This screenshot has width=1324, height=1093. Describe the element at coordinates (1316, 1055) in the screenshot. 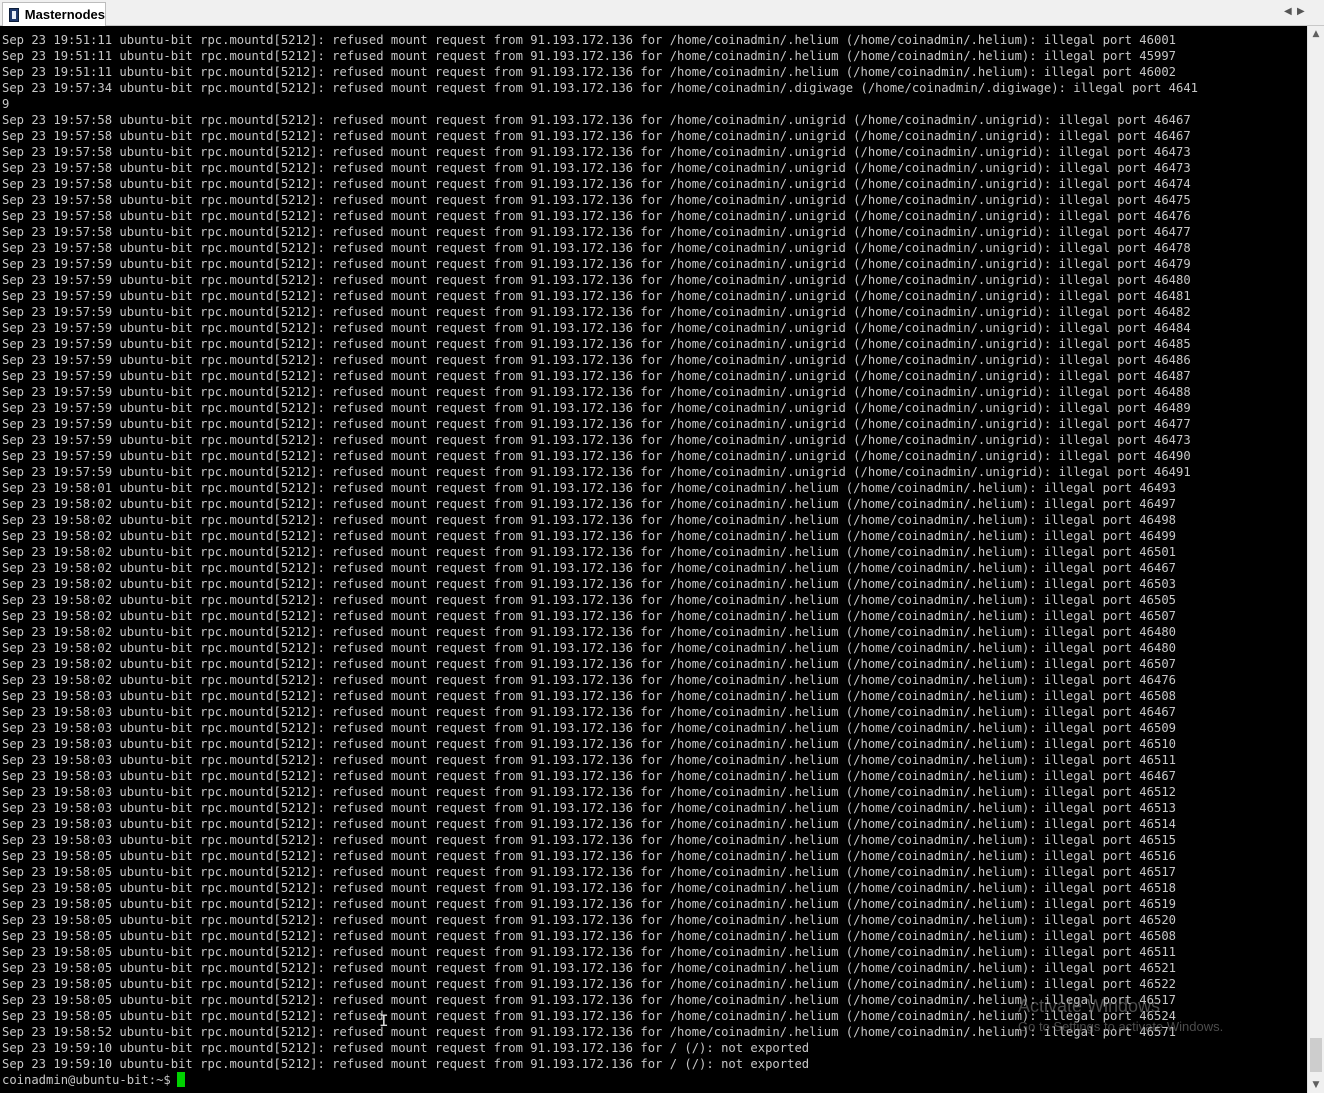

I see `scrollbar-thumb` at that location.